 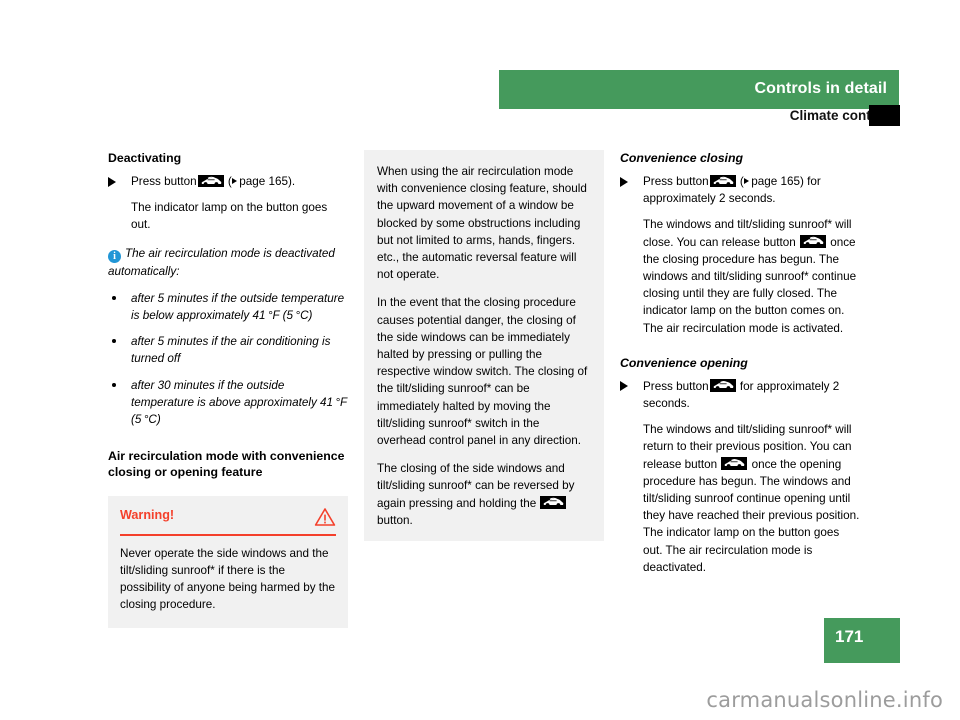 What do you see at coordinates (228, 535) in the screenshot?
I see `warning-divider` at bounding box center [228, 535].